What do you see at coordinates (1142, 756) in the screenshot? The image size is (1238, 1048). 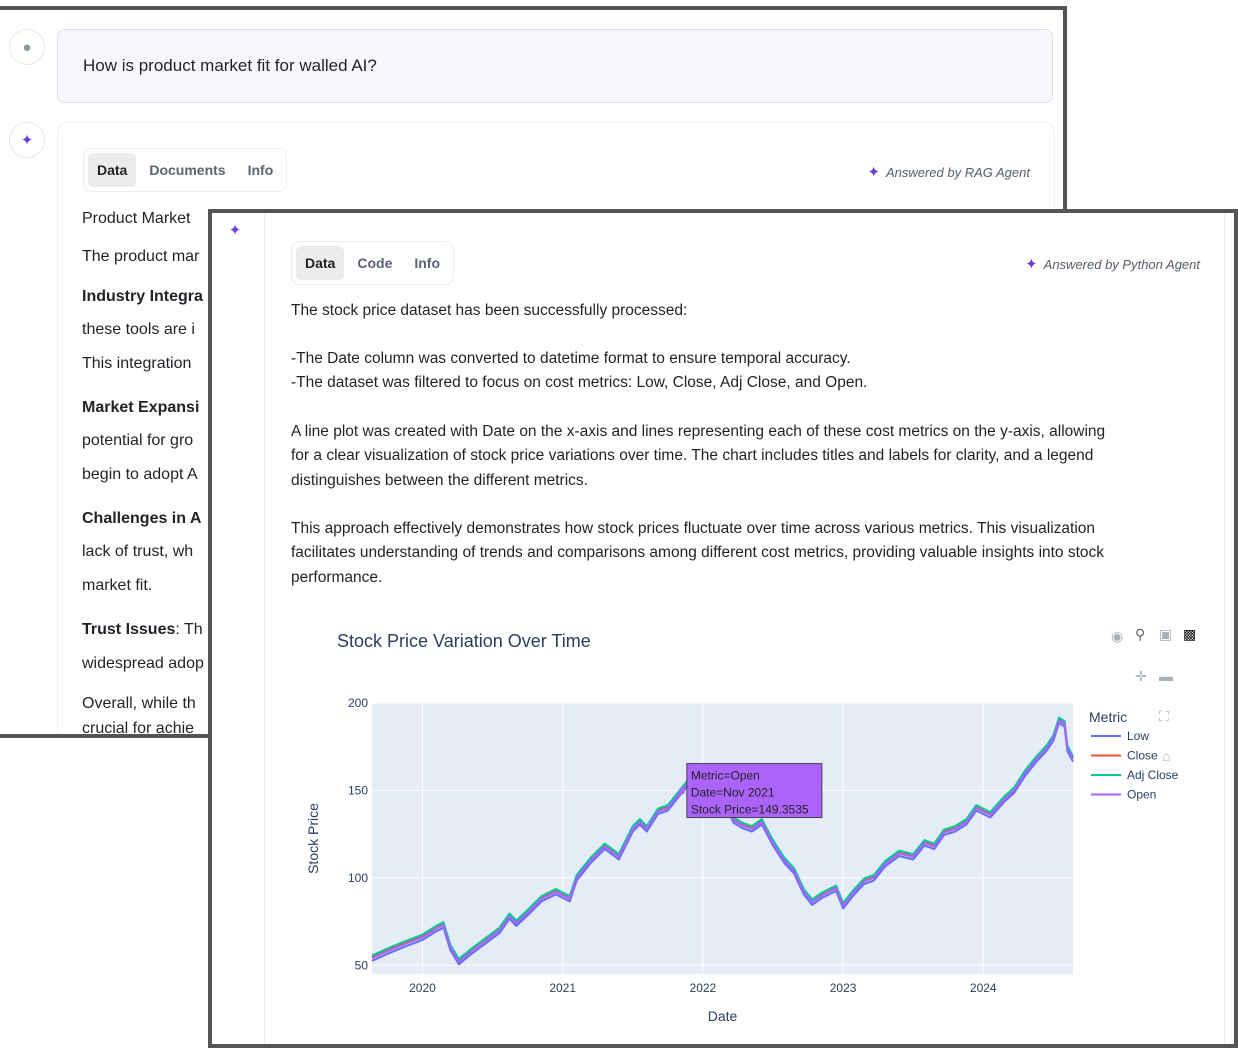 I see `legend-item: Close` at bounding box center [1142, 756].